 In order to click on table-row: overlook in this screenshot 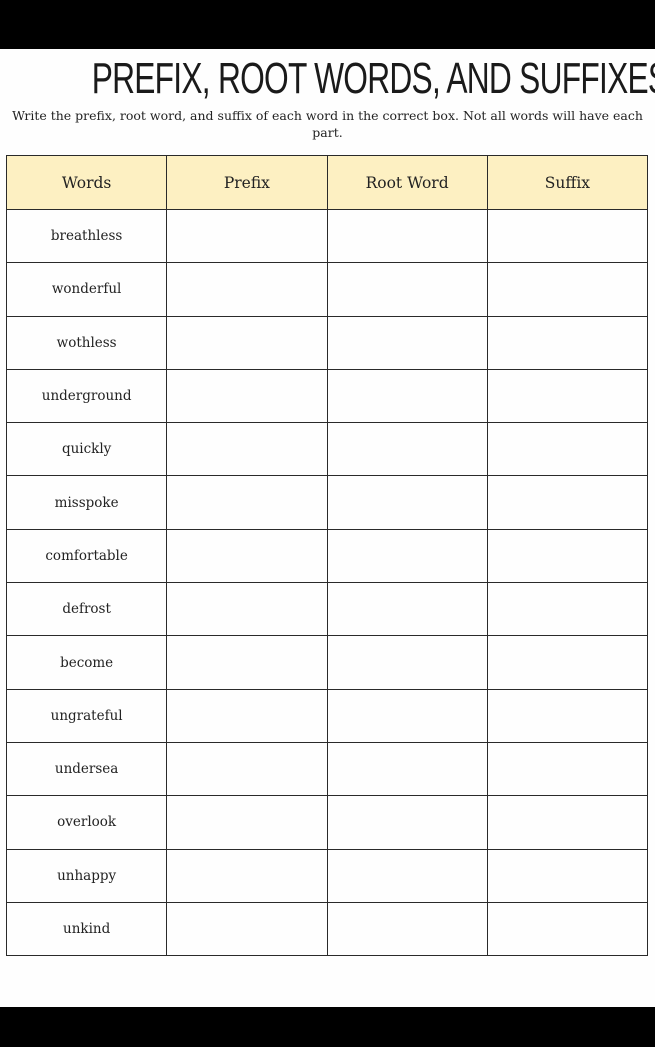, I will do `click(327, 822)`.